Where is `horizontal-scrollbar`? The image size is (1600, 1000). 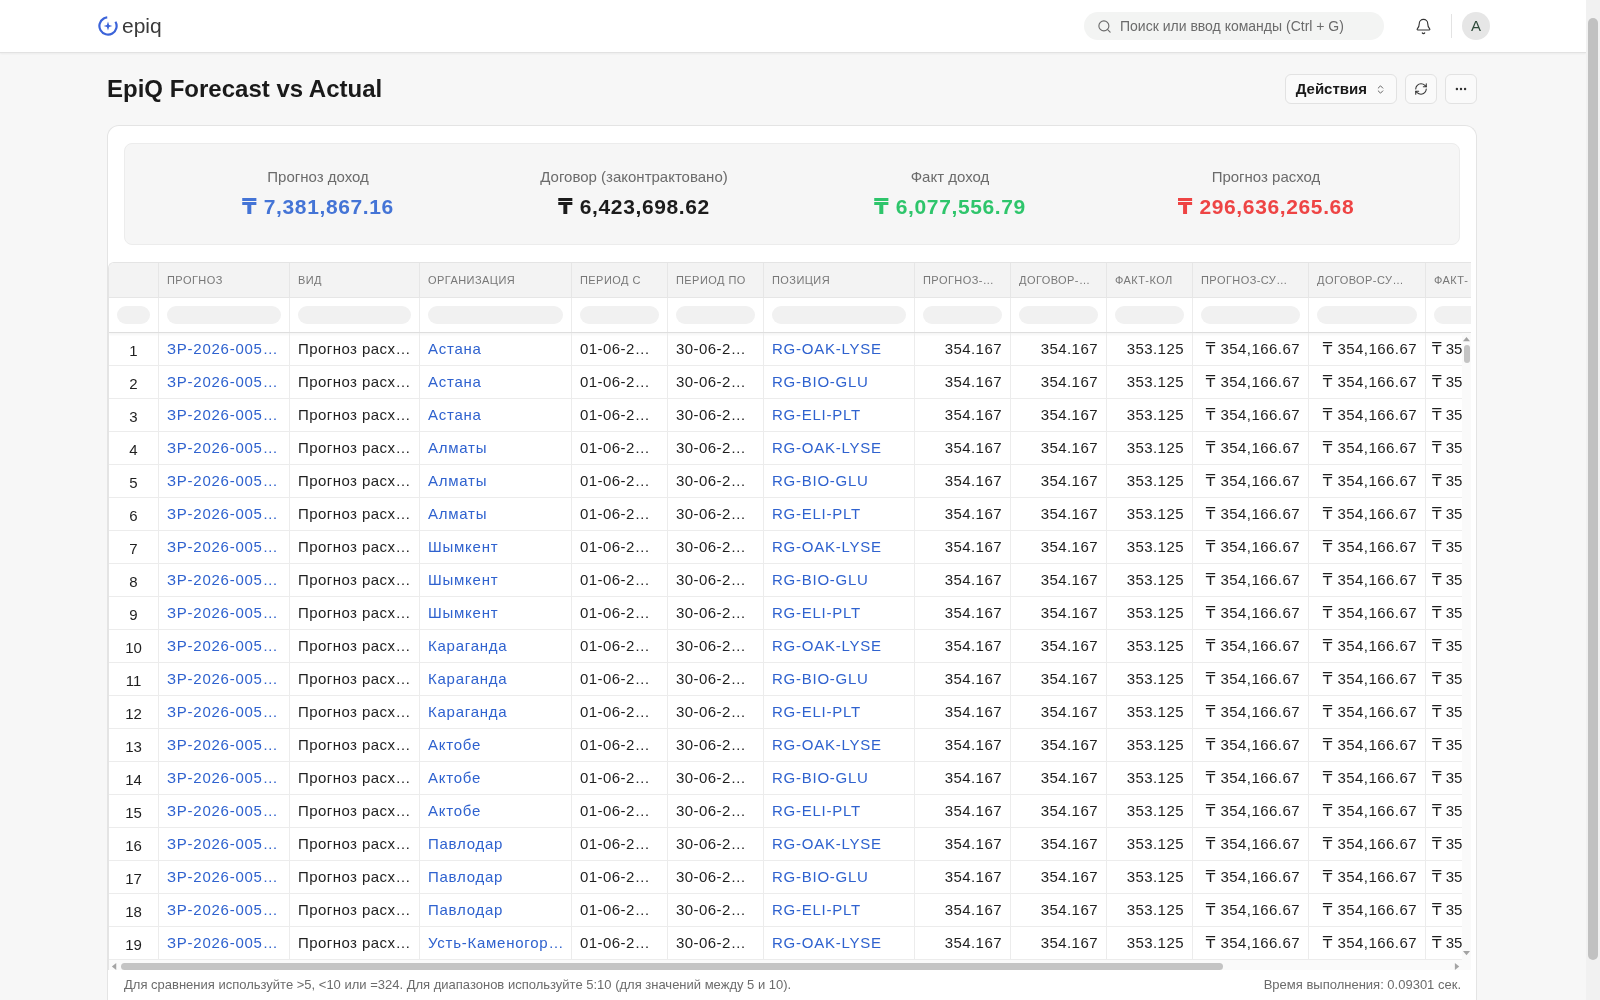 horizontal-scrollbar is located at coordinates (790, 965).